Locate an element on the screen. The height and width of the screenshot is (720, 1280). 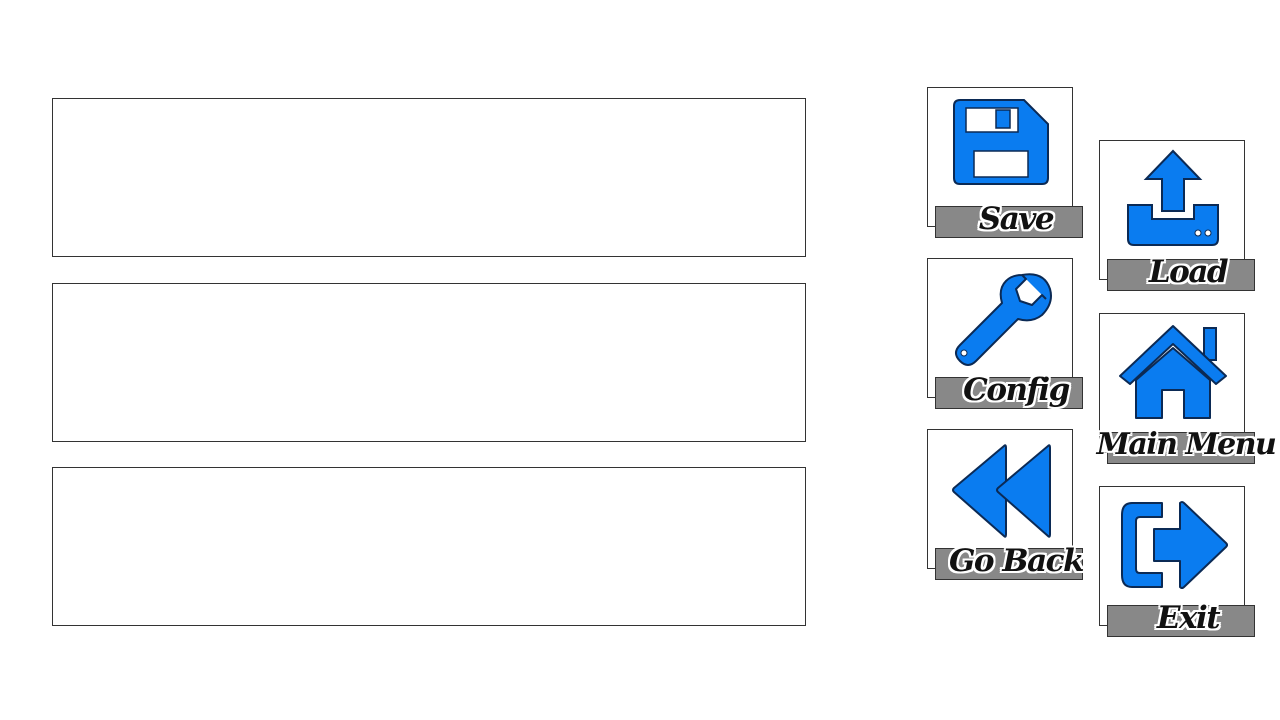
main-menu-button: Main Menu is located at coordinates (1187, 388).